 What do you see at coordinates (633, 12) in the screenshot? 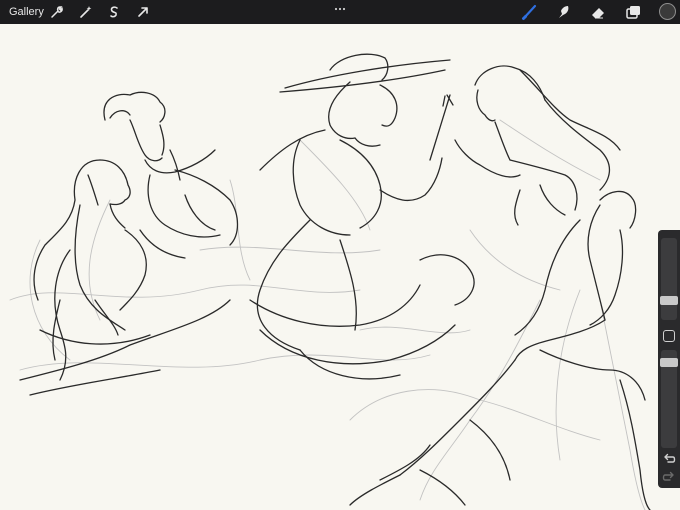
I see `layers-icon` at bounding box center [633, 12].